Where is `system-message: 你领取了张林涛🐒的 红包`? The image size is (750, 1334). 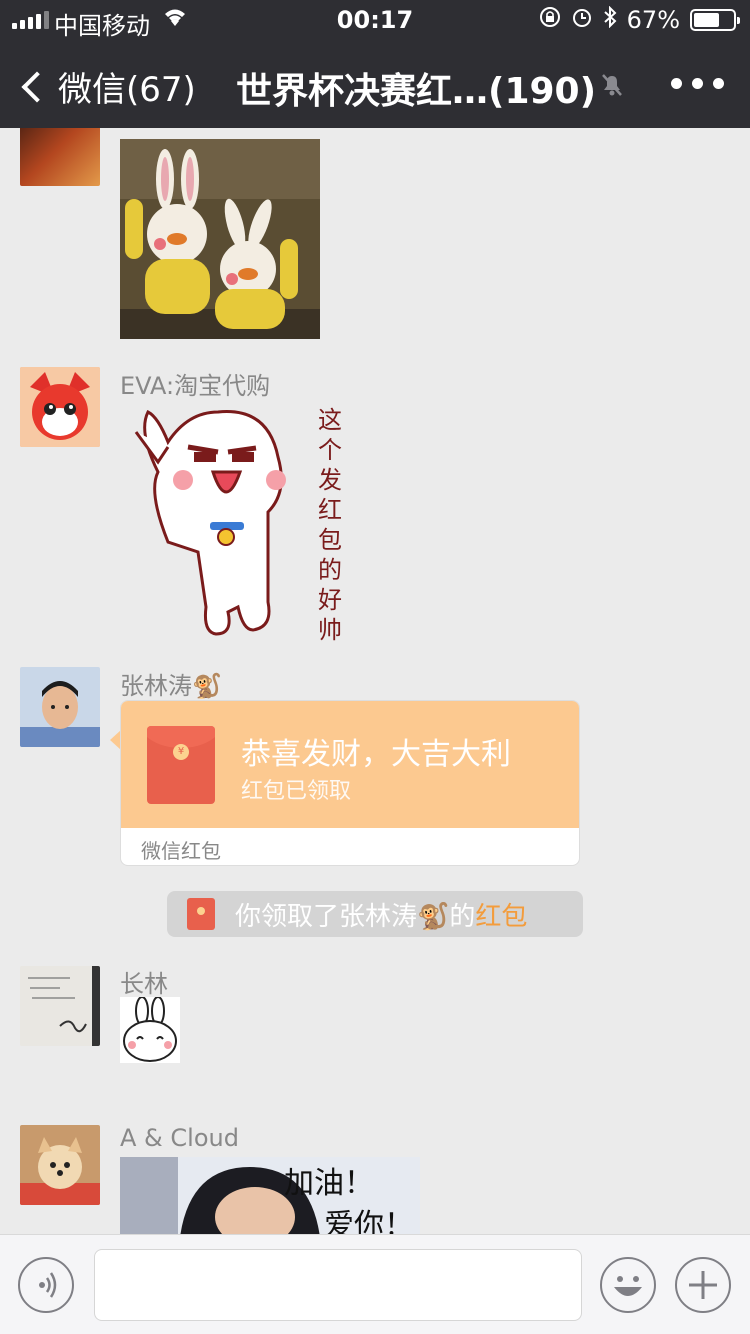
system-message: 你领取了张林涛🐒的 红包 is located at coordinates (375, 914).